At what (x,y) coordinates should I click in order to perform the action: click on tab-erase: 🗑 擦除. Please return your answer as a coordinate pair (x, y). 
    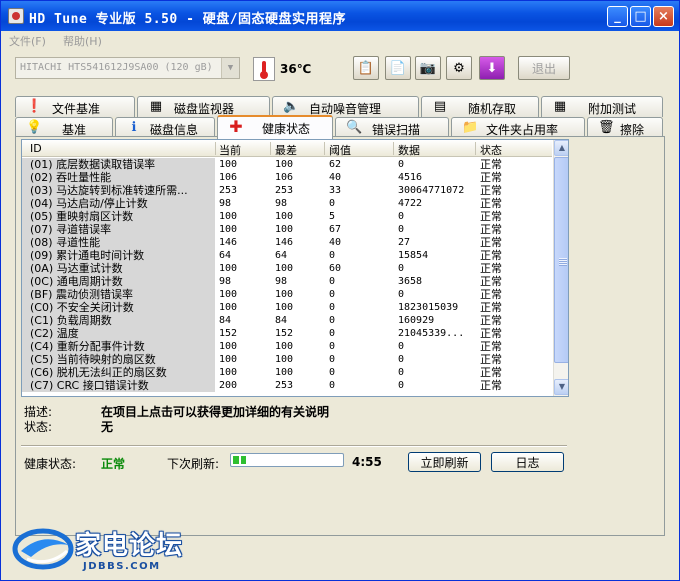
    Looking at the image, I should click on (625, 127).